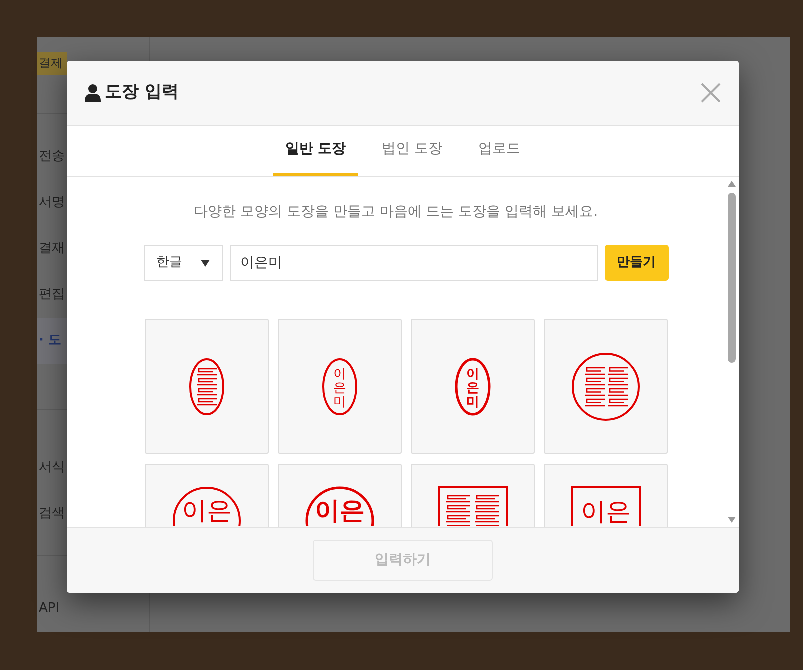 Image resolution: width=803 pixels, height=670 pixels. Describe the element at coordinates (732, 520) in the screenshot. I see `scroll-down-icon` at that location.